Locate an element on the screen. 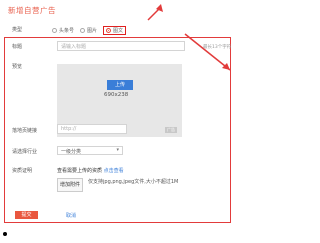 The width and height of the screenshot is (320, 243). type-label: 类型 is located at coordinates (17, 30).